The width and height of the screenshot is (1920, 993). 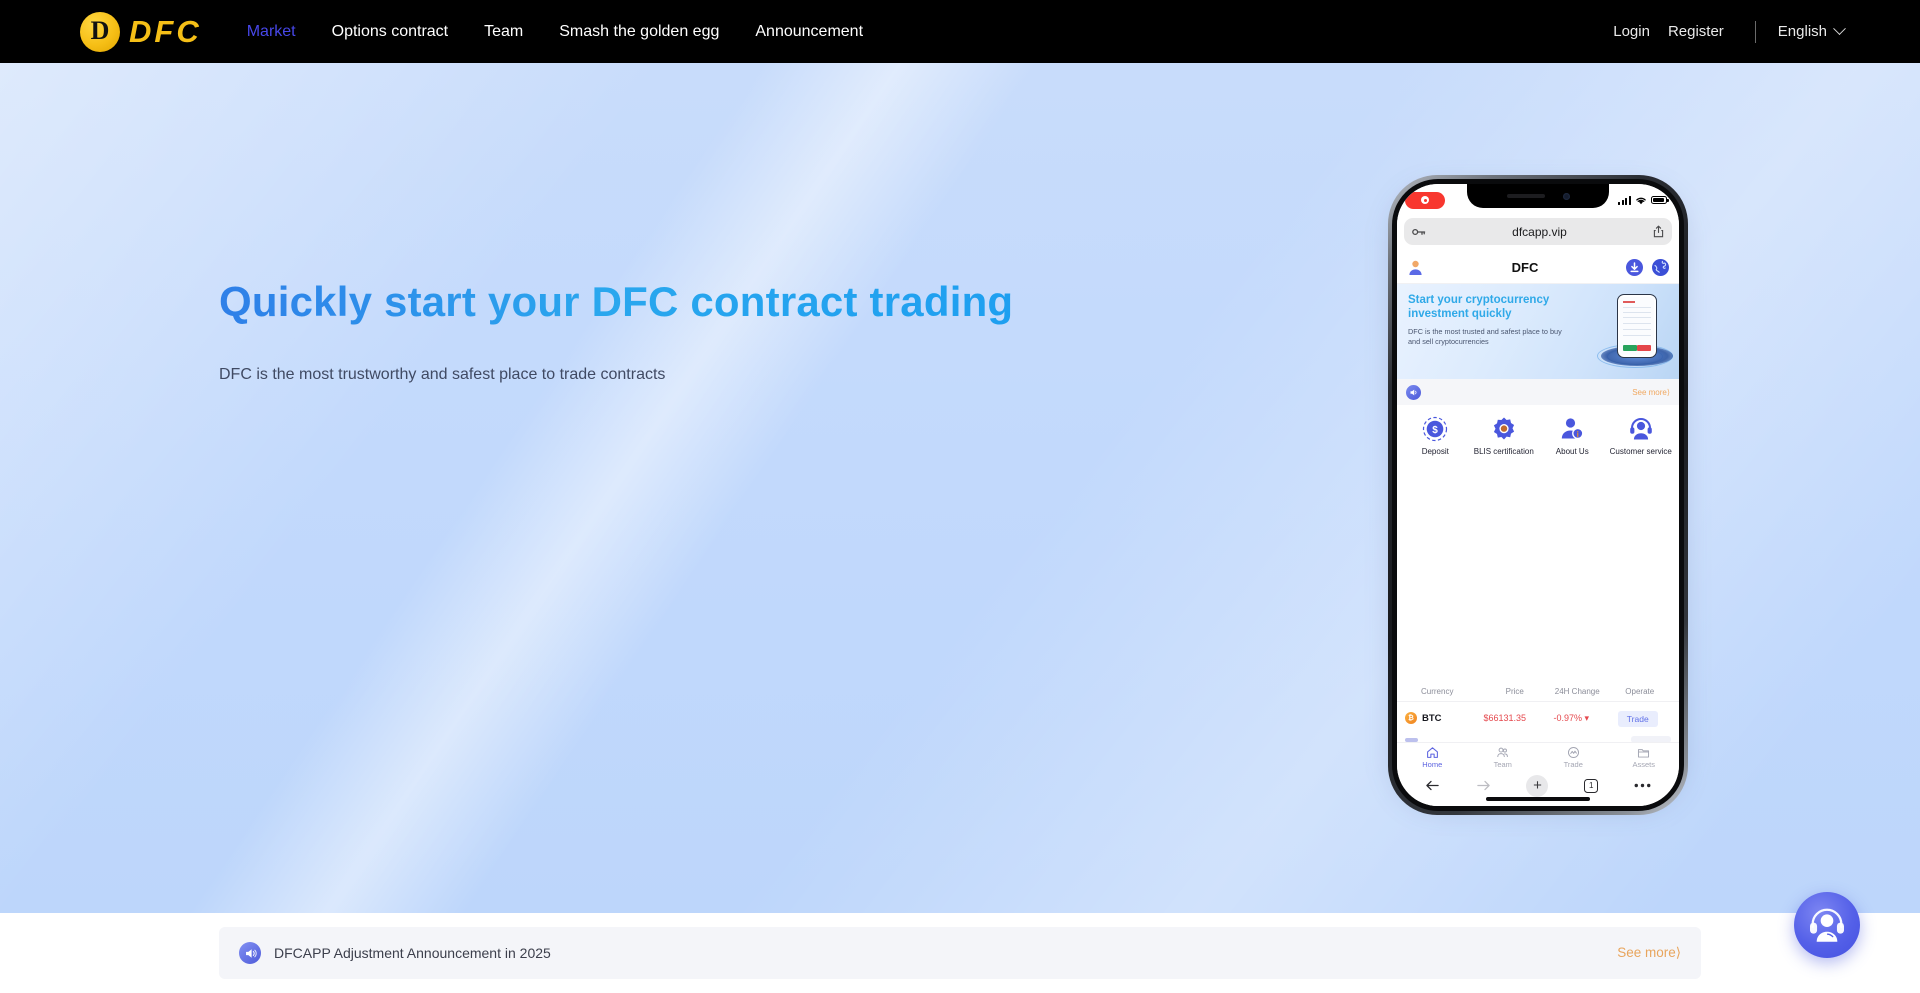 I want to click on plus-icon: +, so click(x=1537, y=785).